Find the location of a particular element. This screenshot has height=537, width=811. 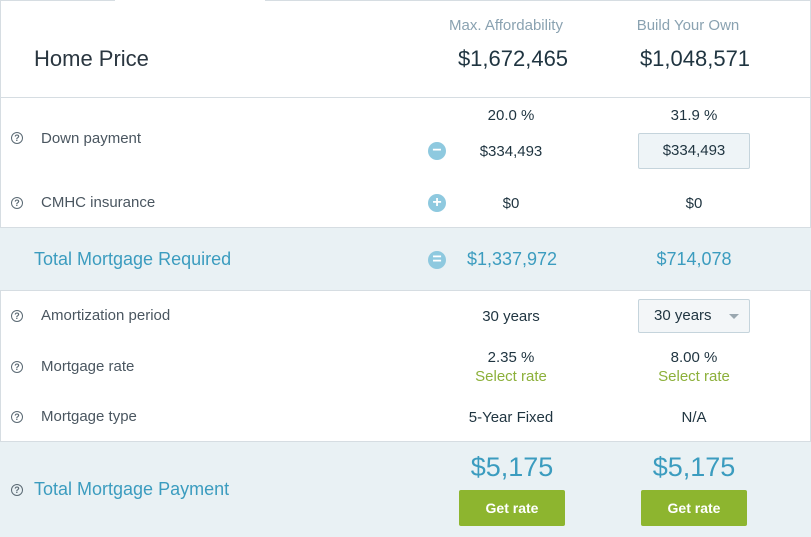

cmhc-build-value: $0 is located at coordinates (694, 203).